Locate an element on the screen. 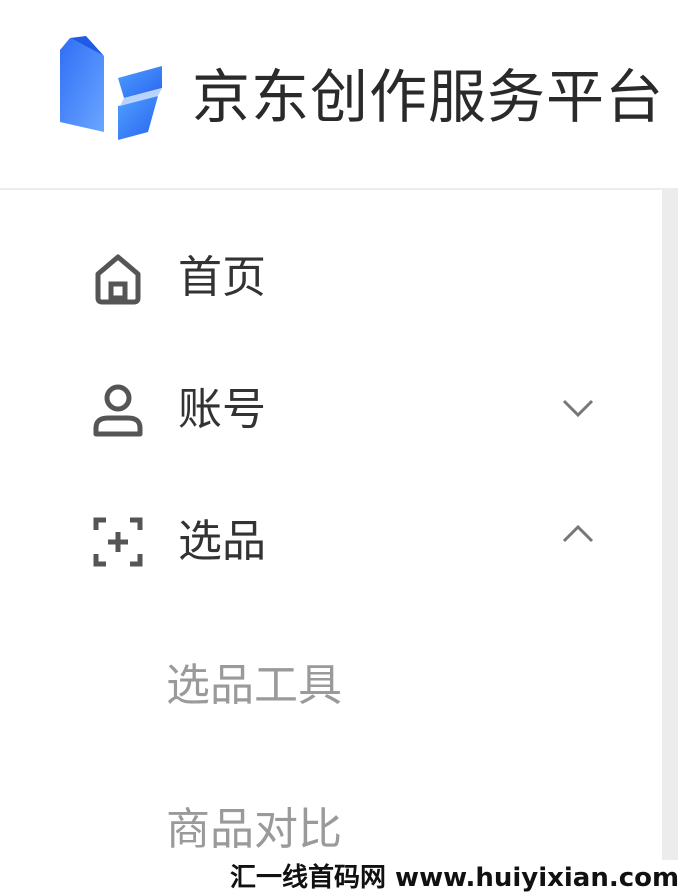 Image resolution: width=678 pixels, height=896 pixels. watermark-text: 汇一线首码网 www.huiyixian.com is located at coordinates (449, 878).